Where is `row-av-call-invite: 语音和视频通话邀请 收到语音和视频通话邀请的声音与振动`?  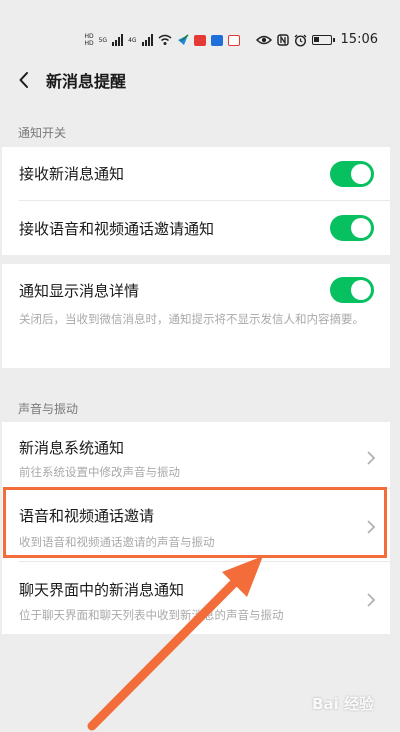 row-av-call-invite: 语音和视频通话邀请 收到语音和视频通话邀请的声音与振动 is located at coordinates (196, 525).